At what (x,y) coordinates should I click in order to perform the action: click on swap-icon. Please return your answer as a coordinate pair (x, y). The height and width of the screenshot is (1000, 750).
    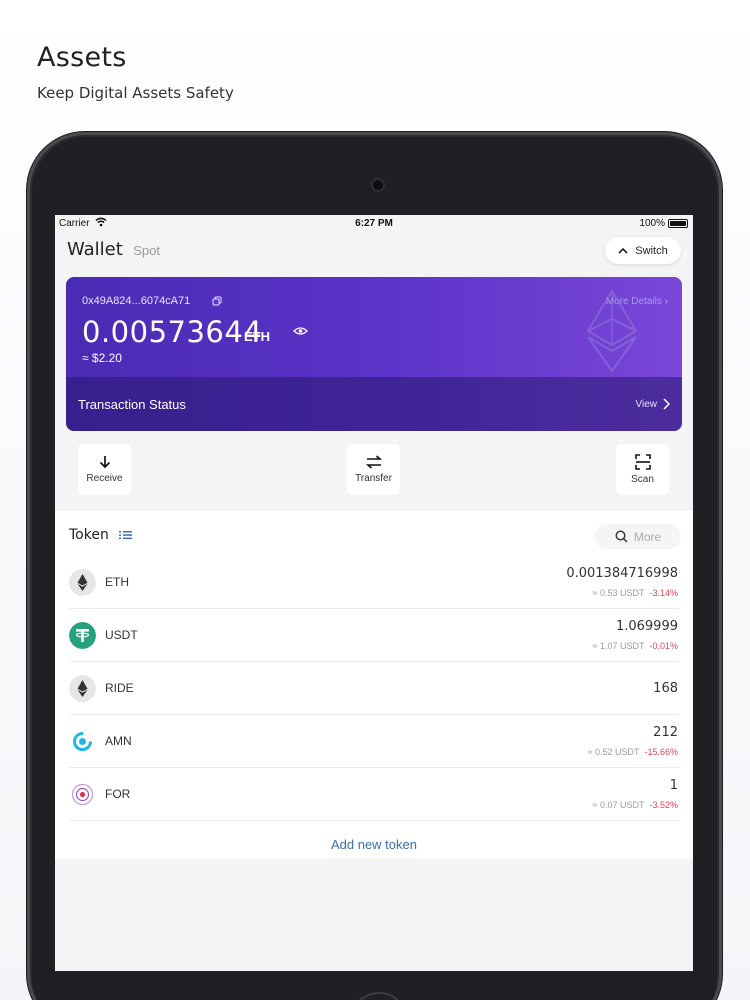
    Looking at the image, I should click on (373, 462).